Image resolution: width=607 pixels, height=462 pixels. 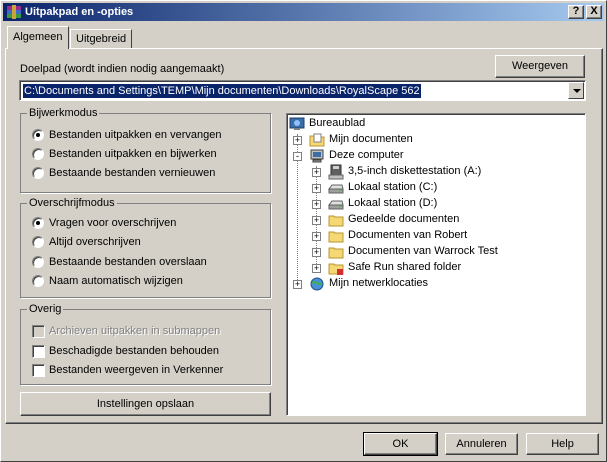 I want to click on winrar-app-icon, so click(x=14, y=12).